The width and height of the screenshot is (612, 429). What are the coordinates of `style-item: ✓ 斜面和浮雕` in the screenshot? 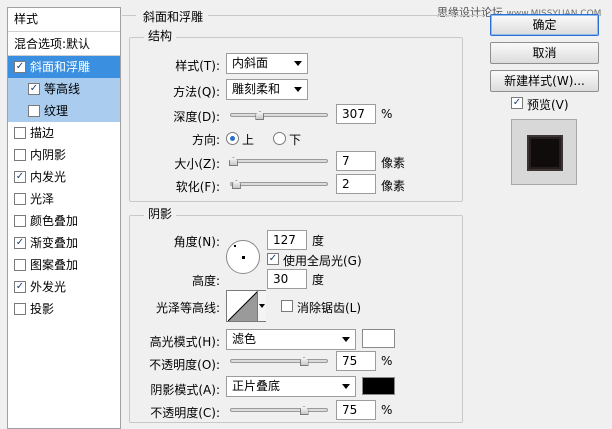 It's located at (64, 67).